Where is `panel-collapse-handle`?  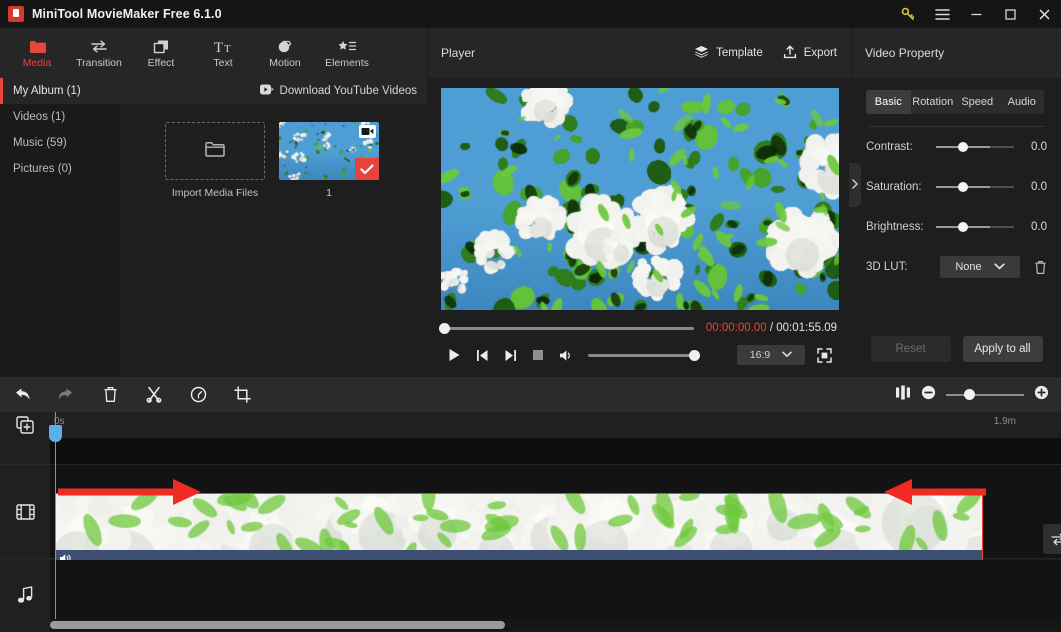
panel-collapse-handle is located at coordinates (855, 185).